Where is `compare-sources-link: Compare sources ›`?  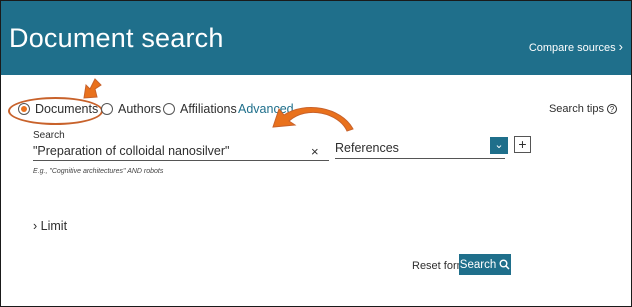 compare-sources-link: Compare sources › is located at coordinates (576, 46).